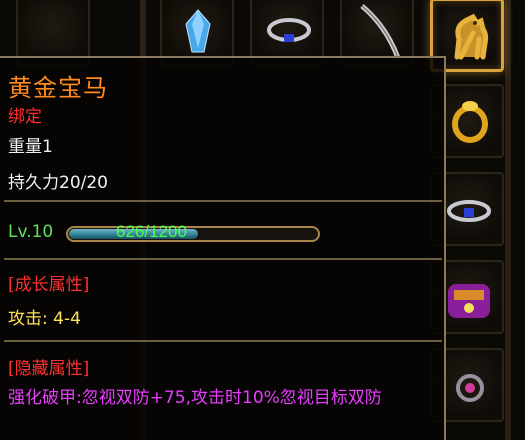  What do you see at coordinates (195, 398) in the screenshot?
I see `hidden-attribute-description: 强化破甲:忽视双防+75,攻击时10%忽视目标双防` at bounding box center [195, 398].